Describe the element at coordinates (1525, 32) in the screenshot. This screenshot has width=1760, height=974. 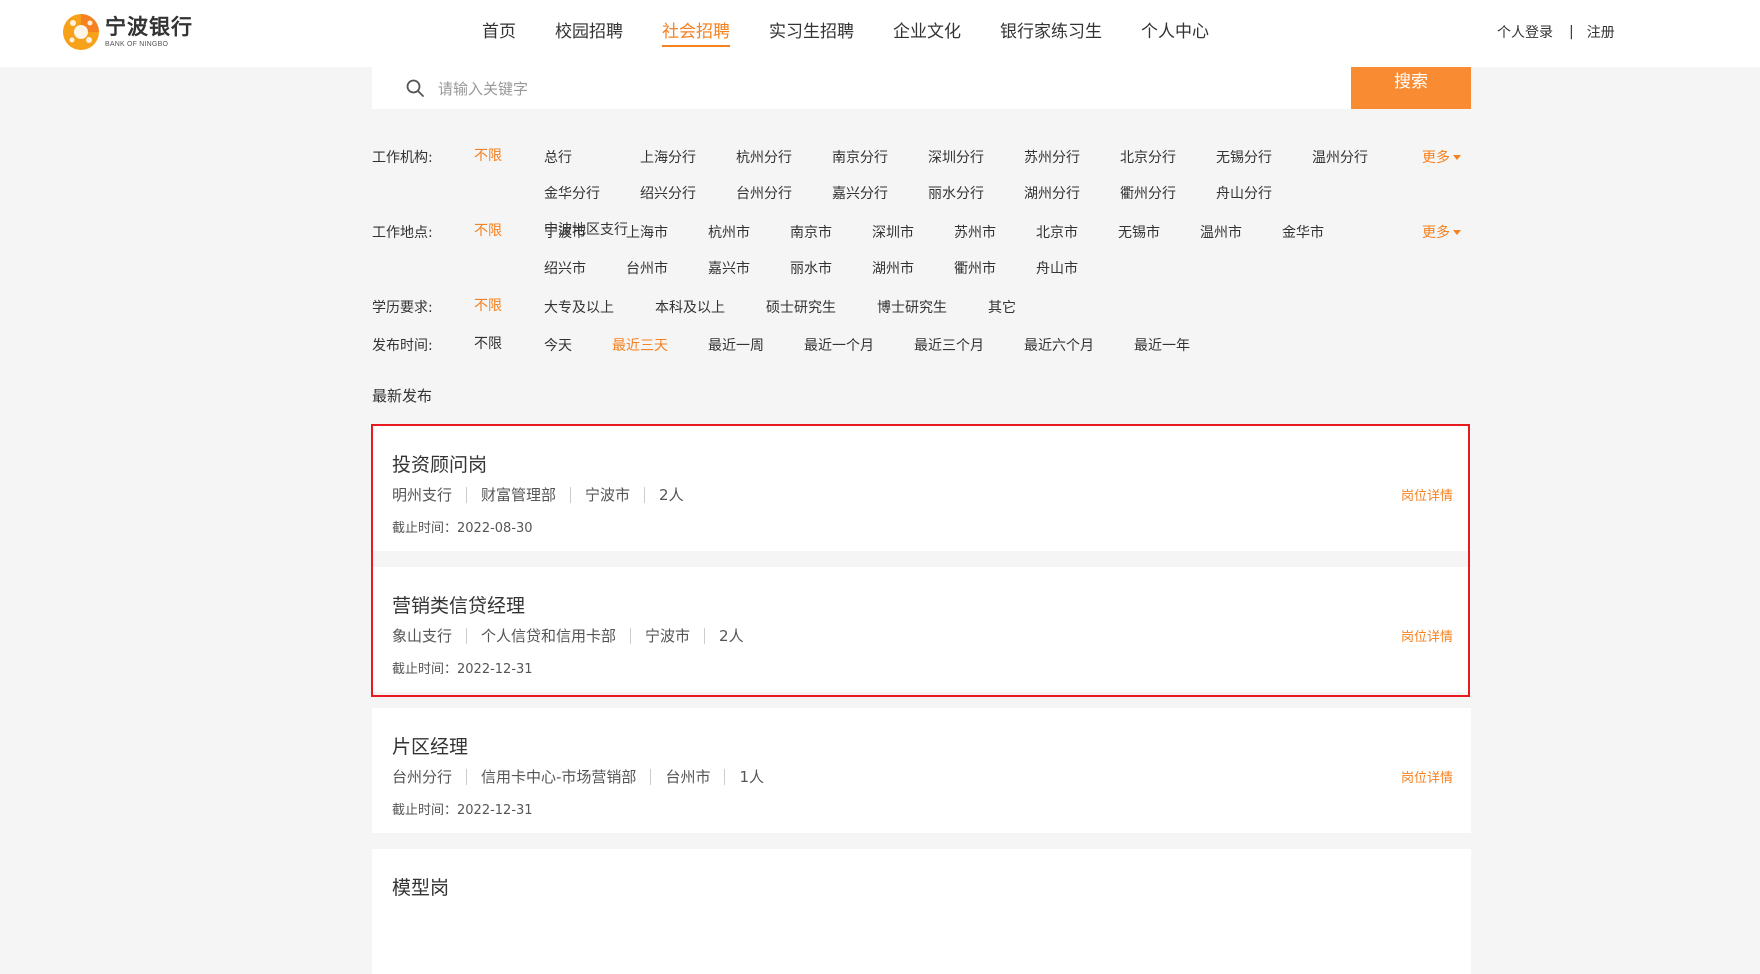
I see `login-link: 个人登录` at that location.